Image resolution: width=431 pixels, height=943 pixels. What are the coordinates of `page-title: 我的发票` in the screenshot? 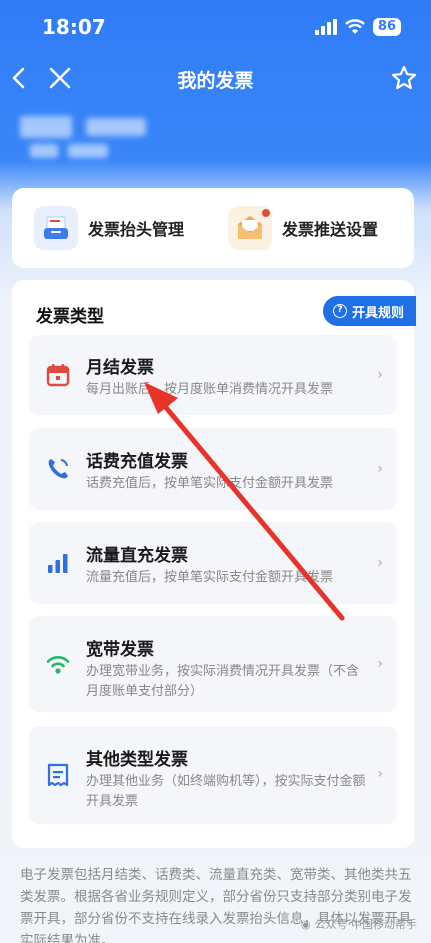 It's located at (215, 81).